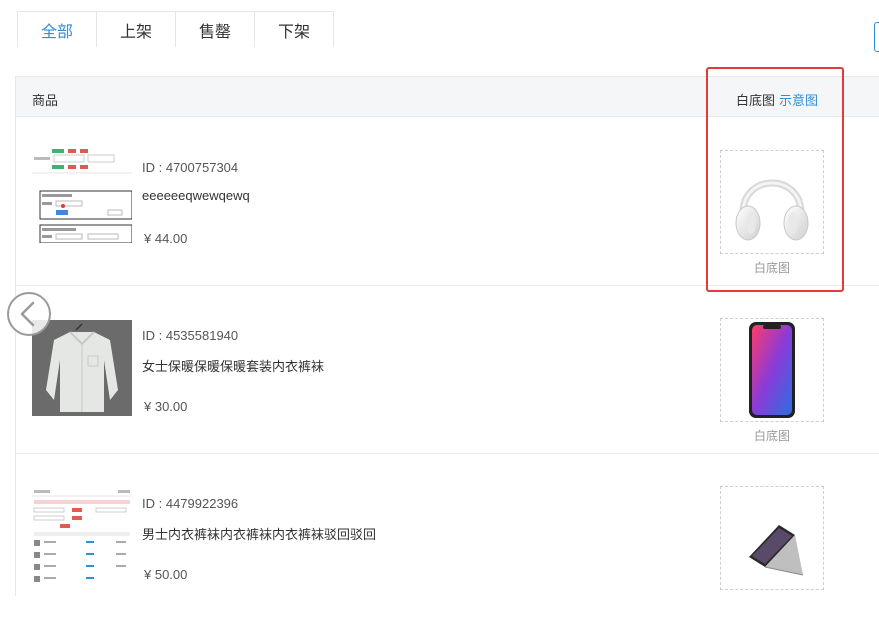 Image resolution: width=879 pixels, height=622 pixels. Describe the element at coordinates (190, 503) in the screenshot. I see `product-id: ID : 4479922396` at that location.